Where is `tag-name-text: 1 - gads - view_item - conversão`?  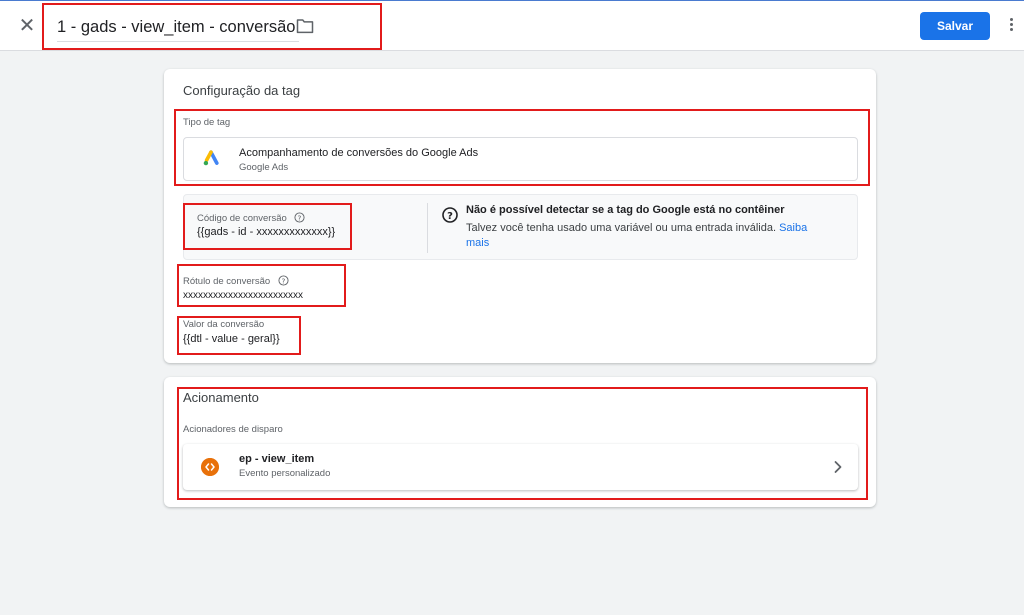
tag-name-text: 1 - gads - view_item - conversão is located at coordinates (176, 27).